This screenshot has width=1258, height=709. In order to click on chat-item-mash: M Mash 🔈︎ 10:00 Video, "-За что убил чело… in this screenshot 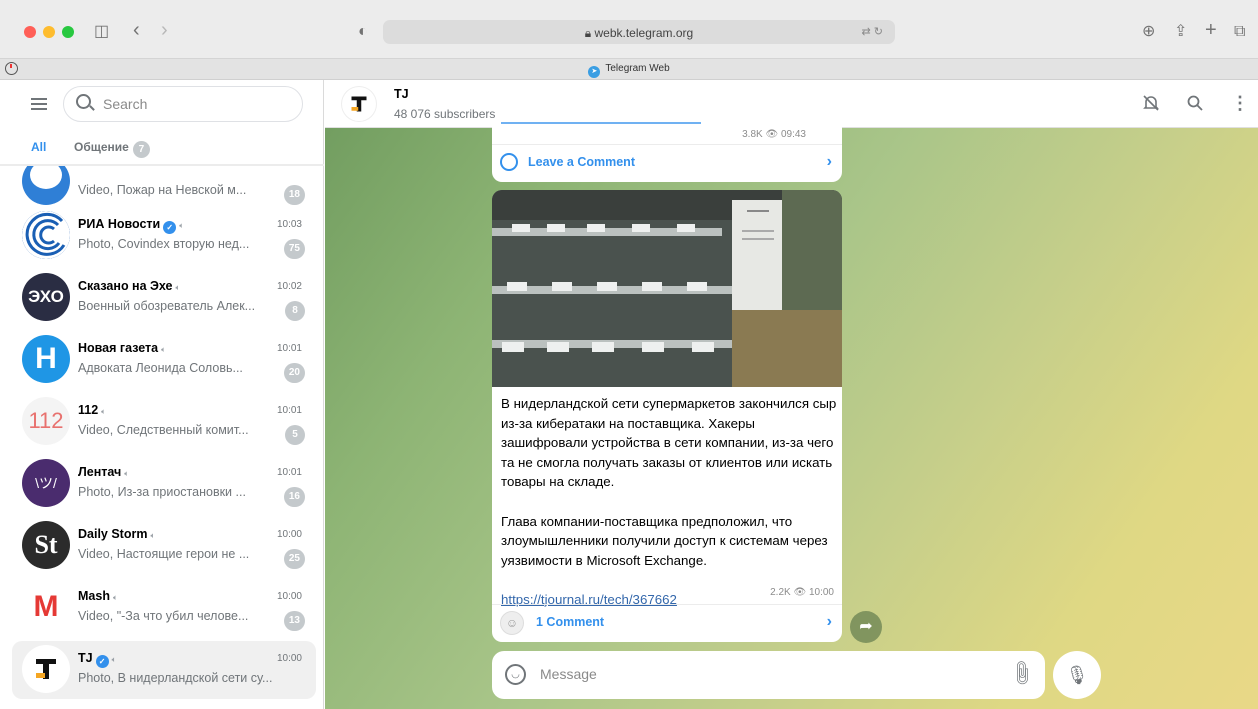, I will do `click(164, 608)`.